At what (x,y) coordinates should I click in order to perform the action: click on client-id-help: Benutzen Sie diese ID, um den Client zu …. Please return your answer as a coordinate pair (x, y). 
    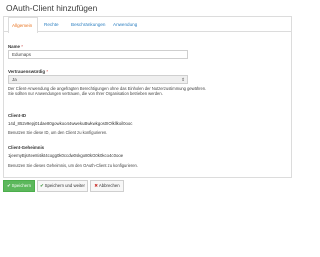
    Looking at the image, I should click on (58, 132).